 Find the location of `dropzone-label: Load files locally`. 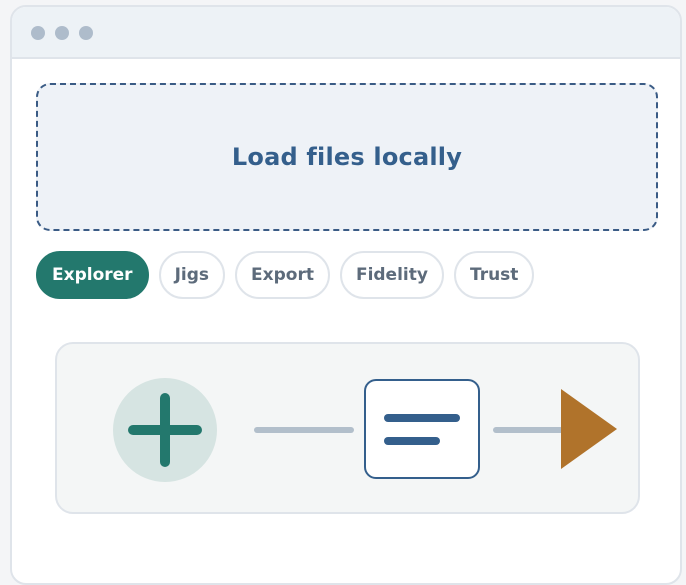

dropzone-label: Load files locally is located at coordinates (347, 157).